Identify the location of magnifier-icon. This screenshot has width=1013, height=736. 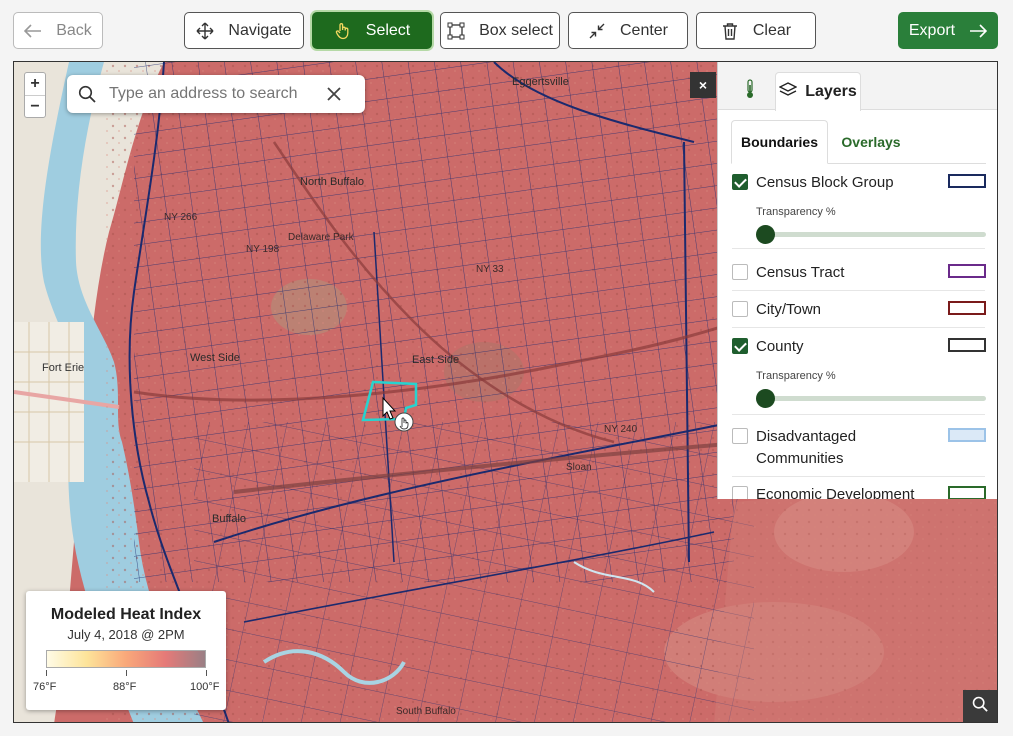
(980, 706).